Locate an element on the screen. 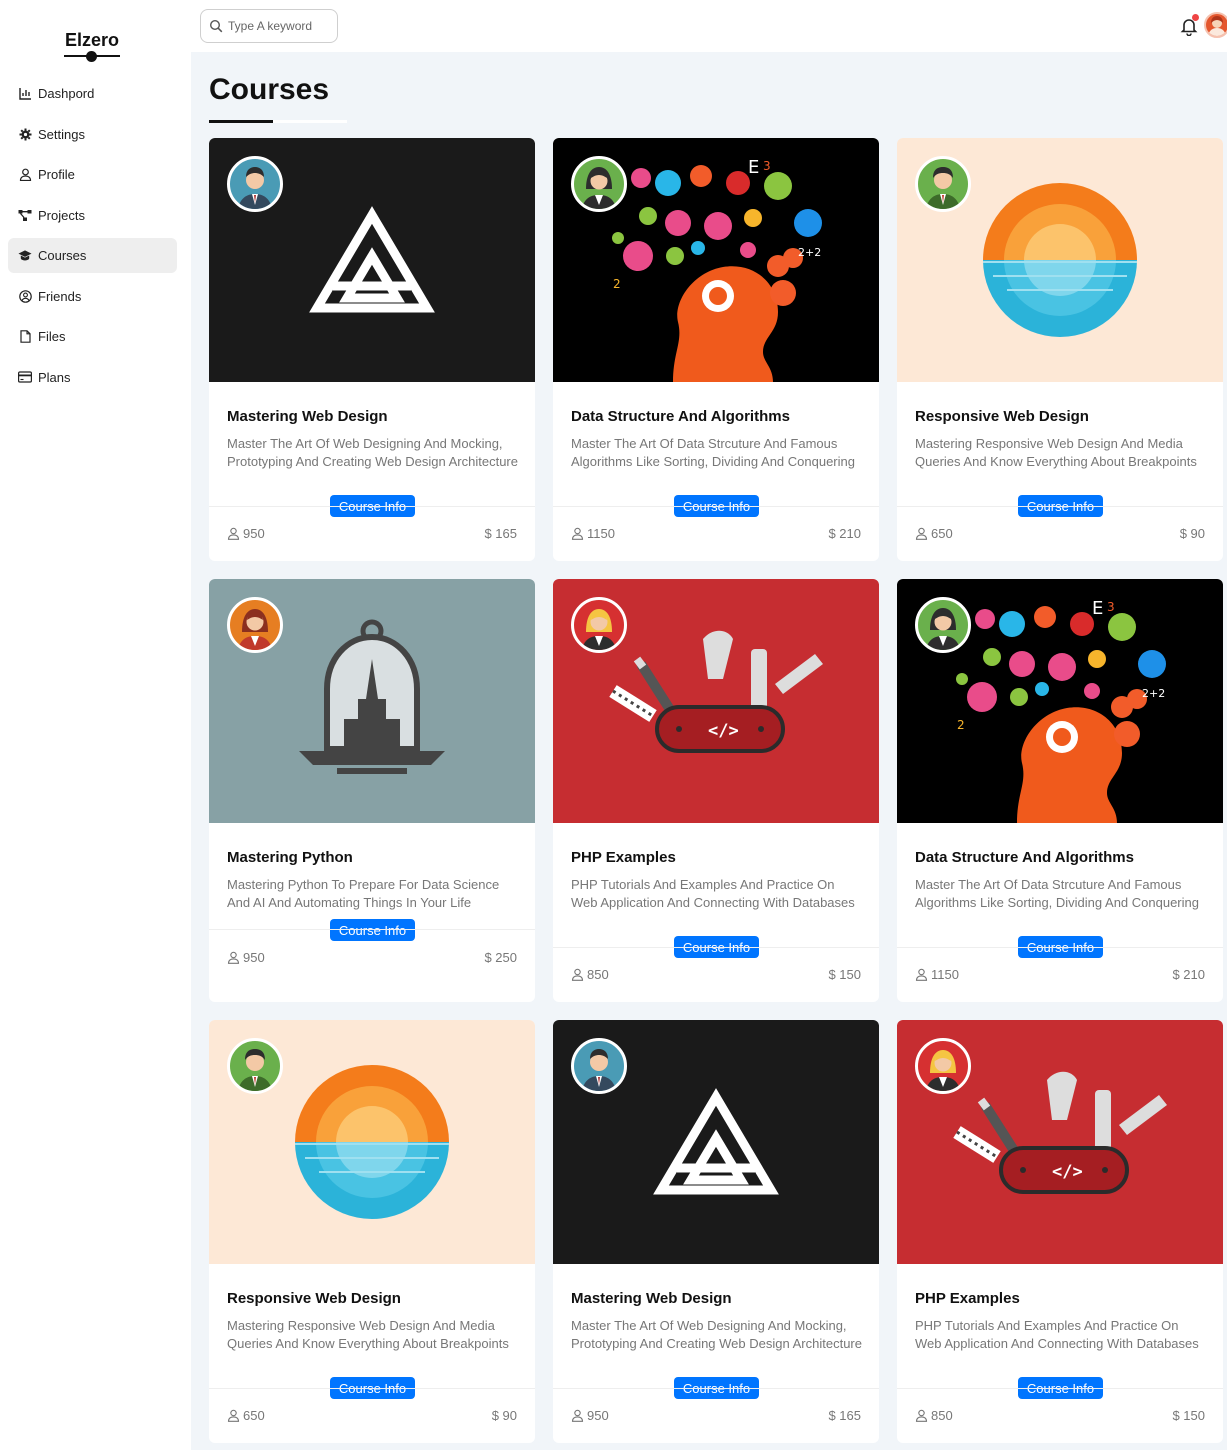 The image size is (1227, 1450). sidebar-item-friends: Friends is located at coordinates (92, 296).